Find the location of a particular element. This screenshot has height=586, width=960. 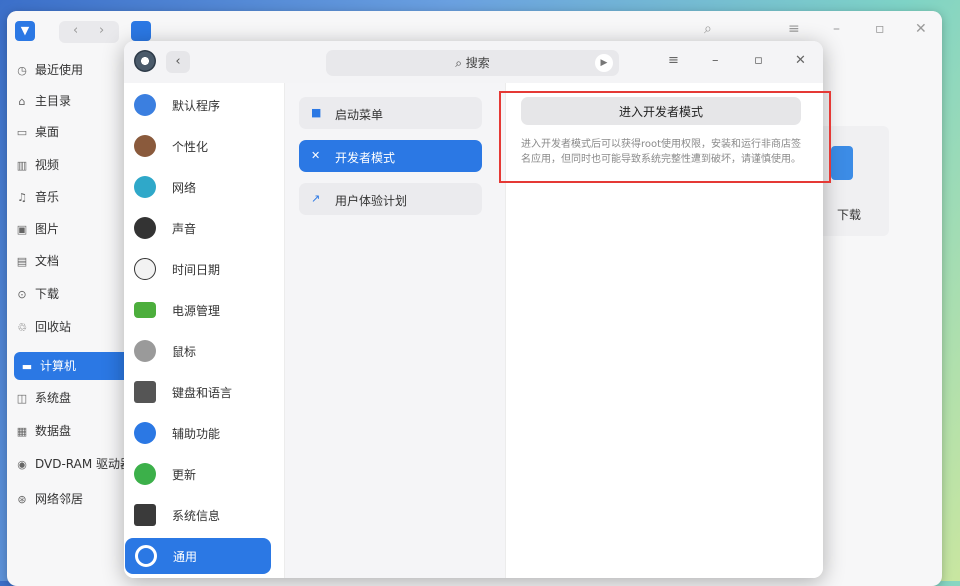

module-system-info: 系统信息 is located at coordinates (197, 515).